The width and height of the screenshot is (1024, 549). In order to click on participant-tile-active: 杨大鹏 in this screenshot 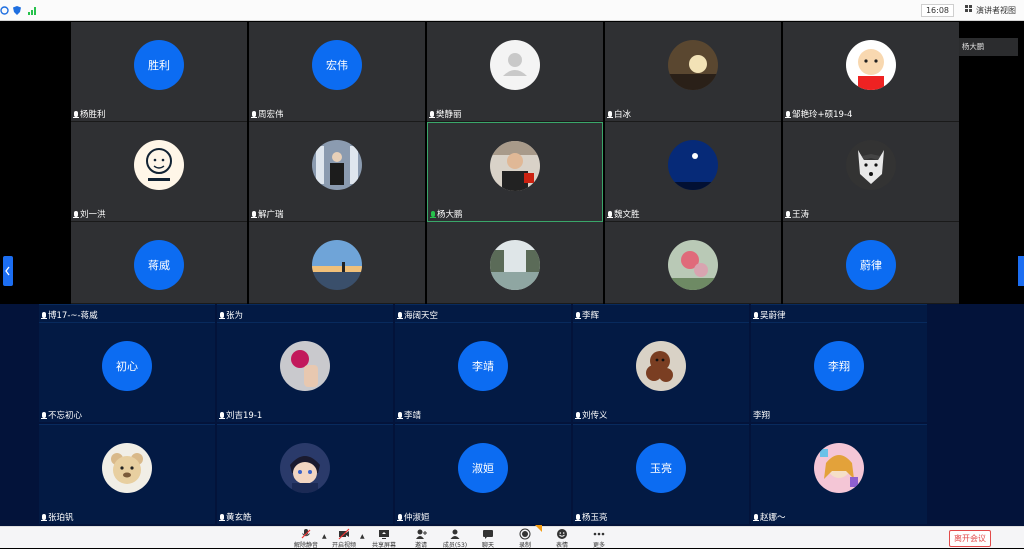, I will do `click(515, 172)`.